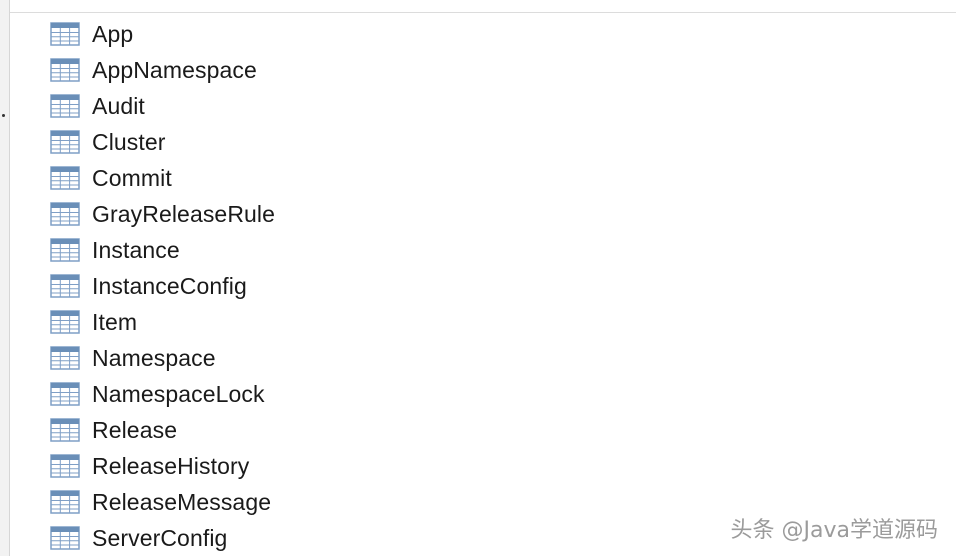  I want to click on table-name: InstanceConfig, so click(169, 286).